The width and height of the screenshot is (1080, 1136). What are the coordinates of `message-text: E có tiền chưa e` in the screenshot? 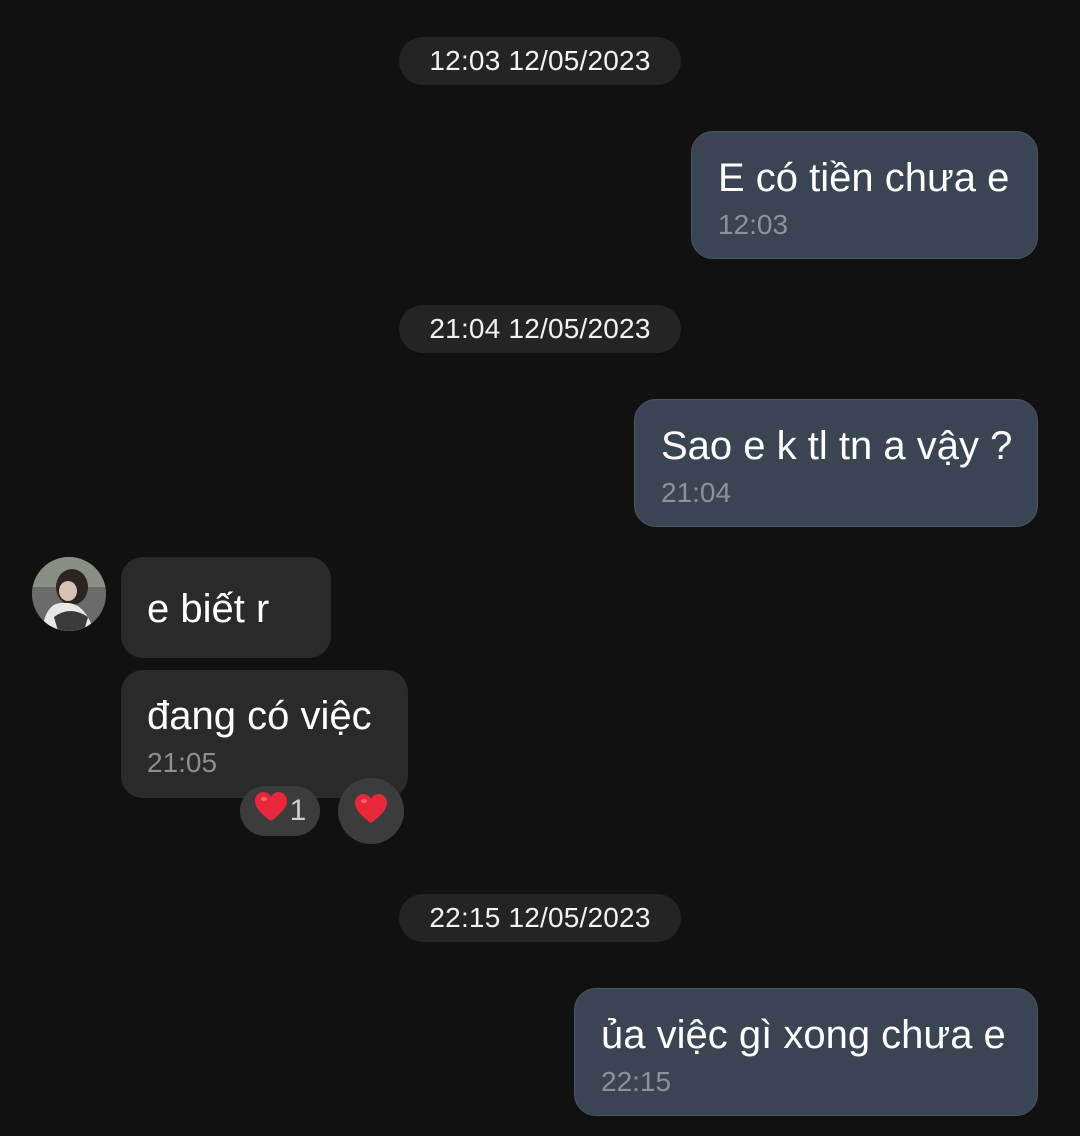 It's located at (864, 178).